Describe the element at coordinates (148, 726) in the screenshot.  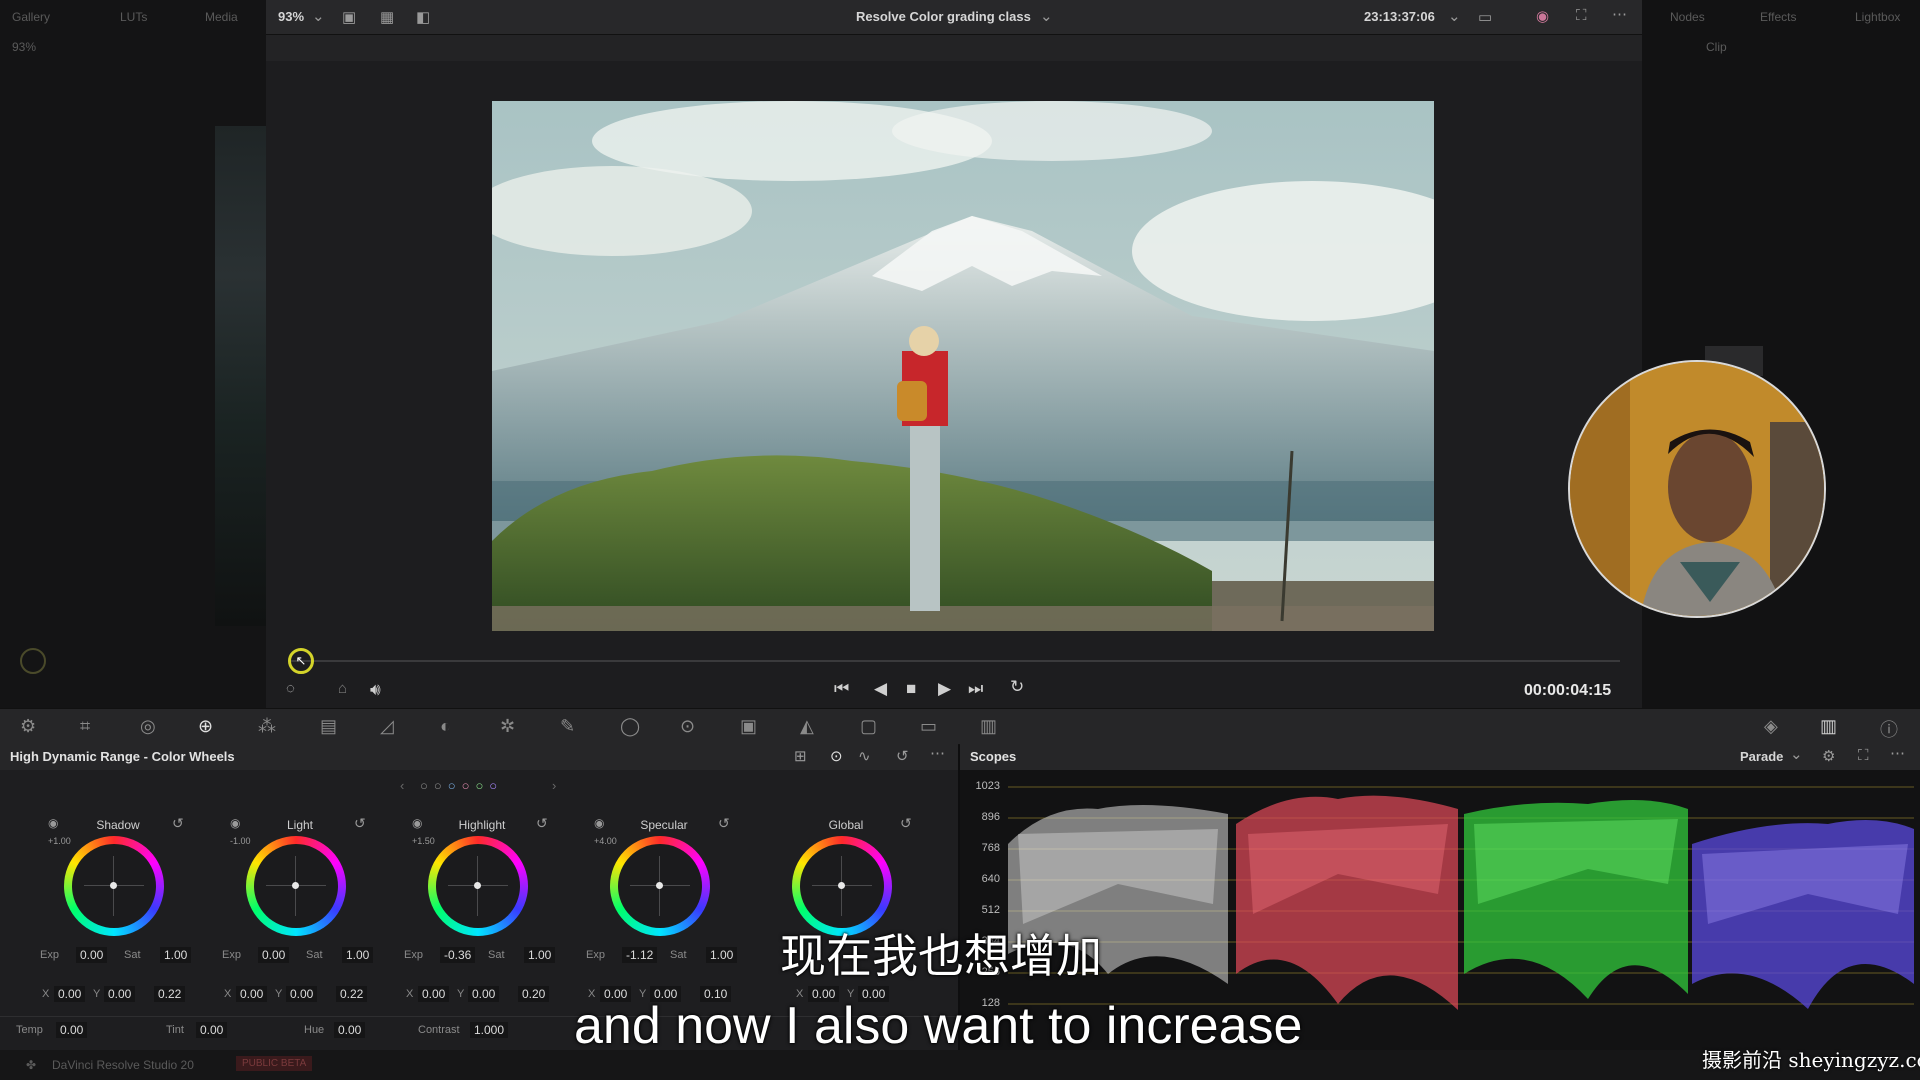
I see `primaries-icon: ◎` at that location.